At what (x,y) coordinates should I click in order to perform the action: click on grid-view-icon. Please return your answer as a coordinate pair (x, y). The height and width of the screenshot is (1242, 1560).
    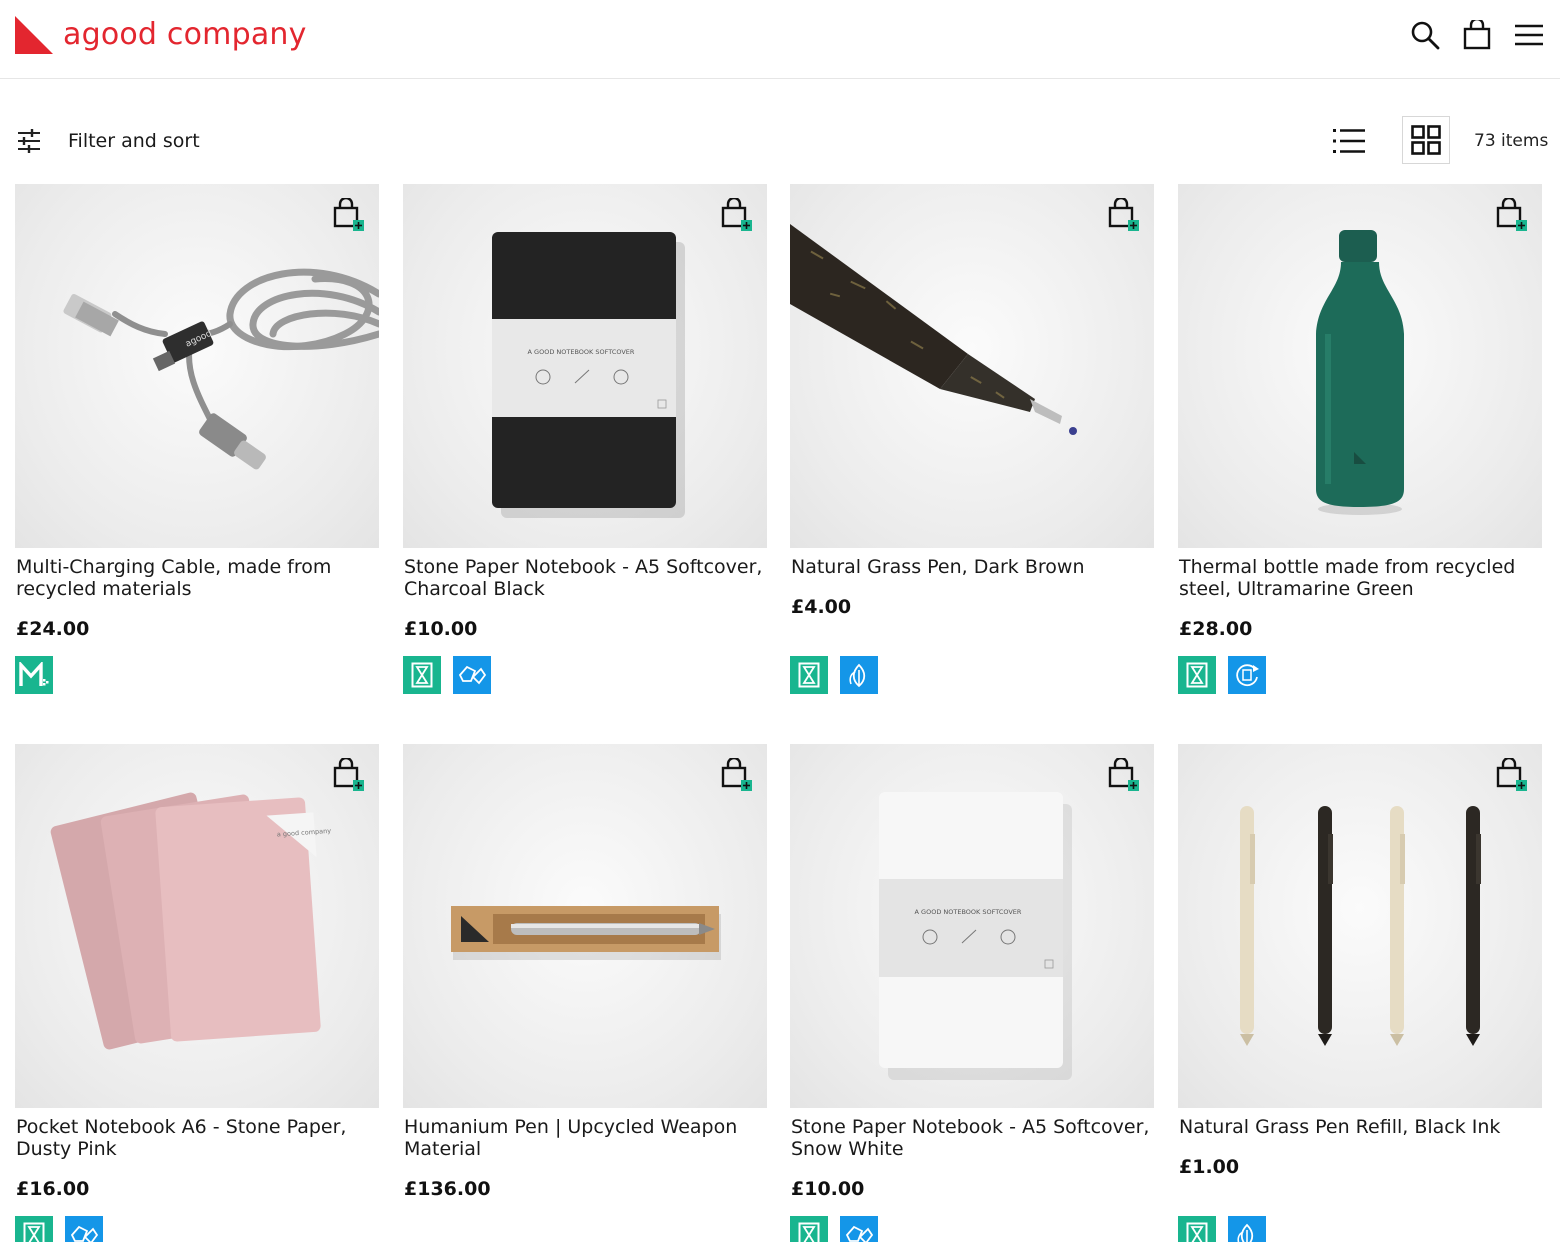
    Looking at the image, I should click on (1426, 140).